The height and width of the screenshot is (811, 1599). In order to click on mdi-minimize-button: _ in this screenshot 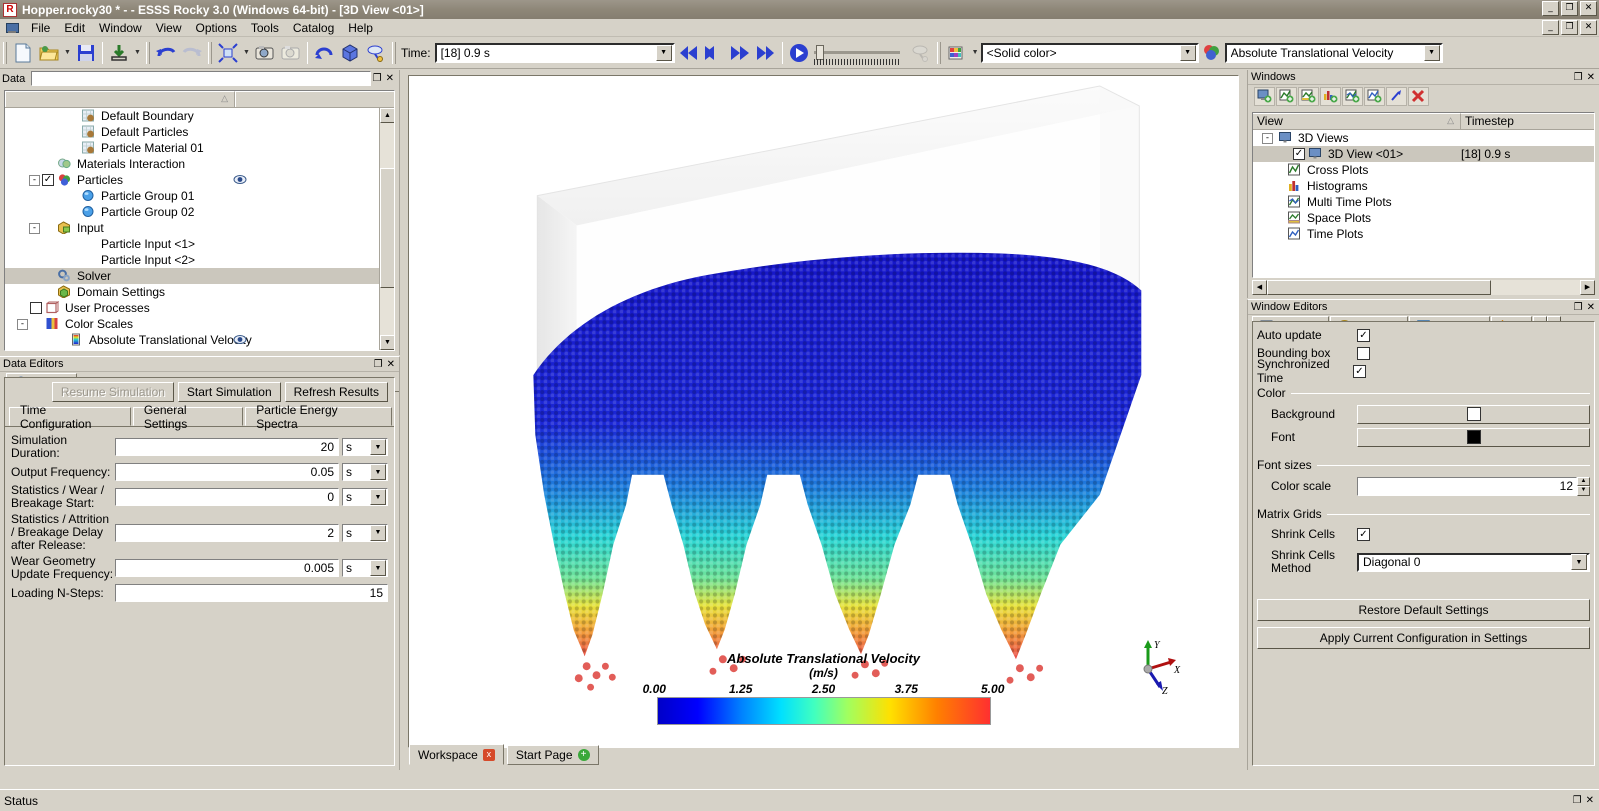, I will do `click(1550, 27)`.